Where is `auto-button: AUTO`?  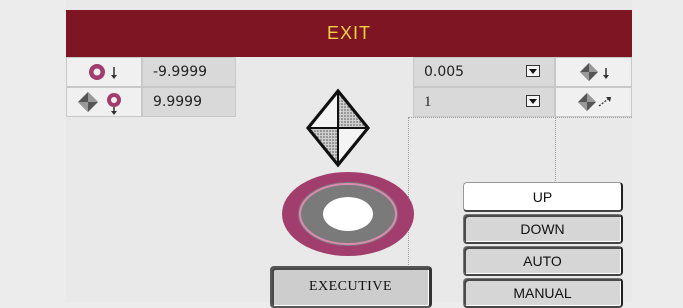 auto-button: AUTO is located at coordinates (543, 261).